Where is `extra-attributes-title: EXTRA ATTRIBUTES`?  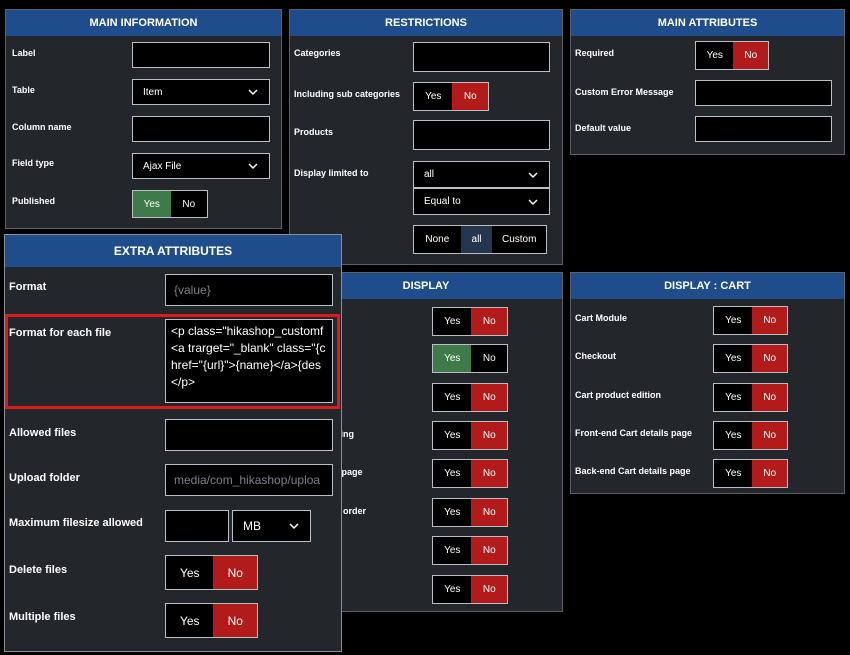 extra-attributes-title: EXTRA ATTRIBUTES is located at coordinates (173, 251).